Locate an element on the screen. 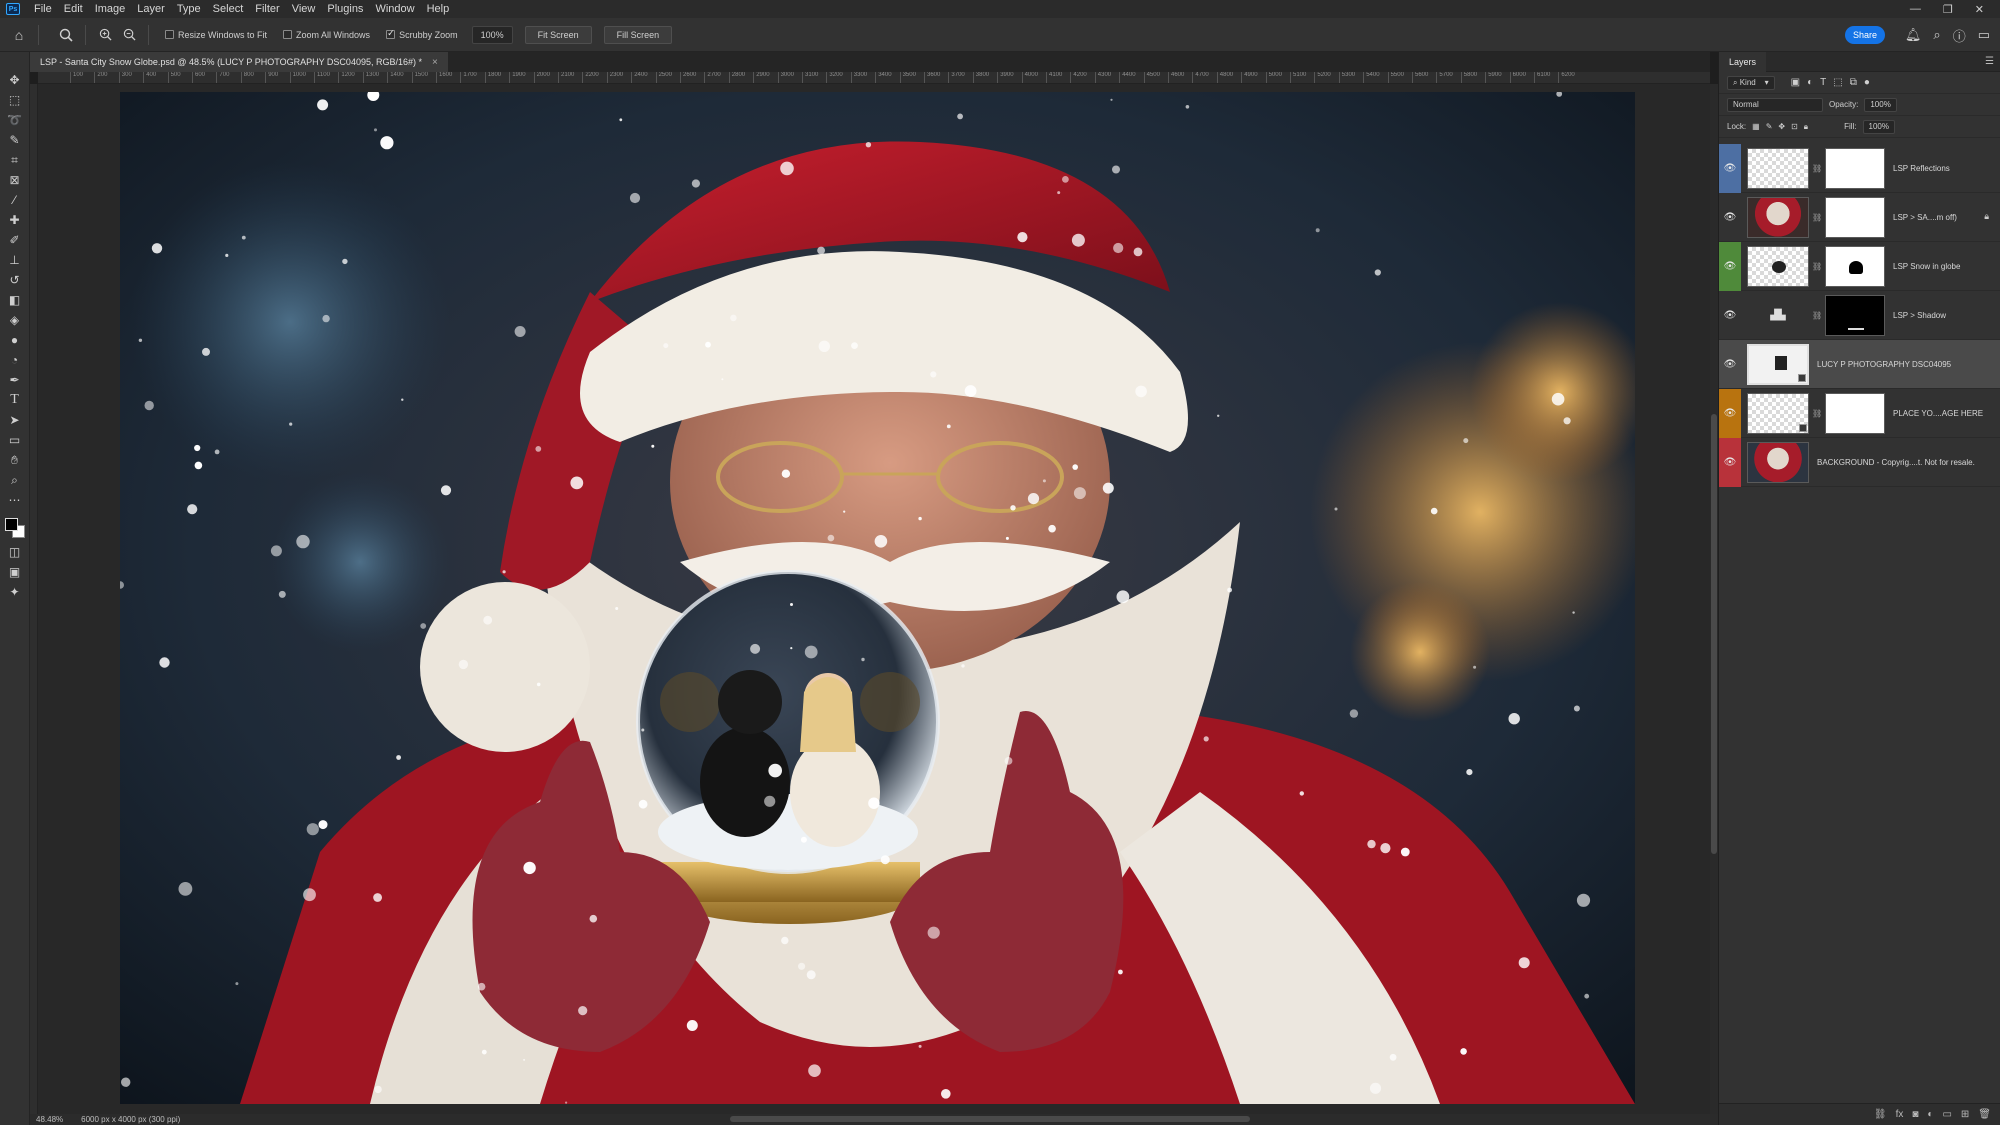  zoom-tool-icon is located at coordinates (66, 35).